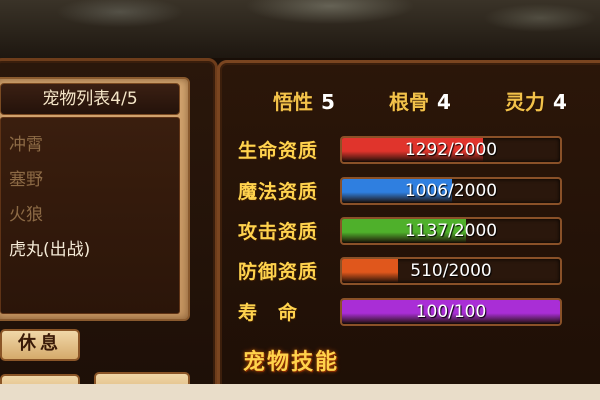 This screenshot has width=600, height=400. Describe the element at coordinates (409, 102) in the screenshot. I see `attribute-label: 根骨` at that location.